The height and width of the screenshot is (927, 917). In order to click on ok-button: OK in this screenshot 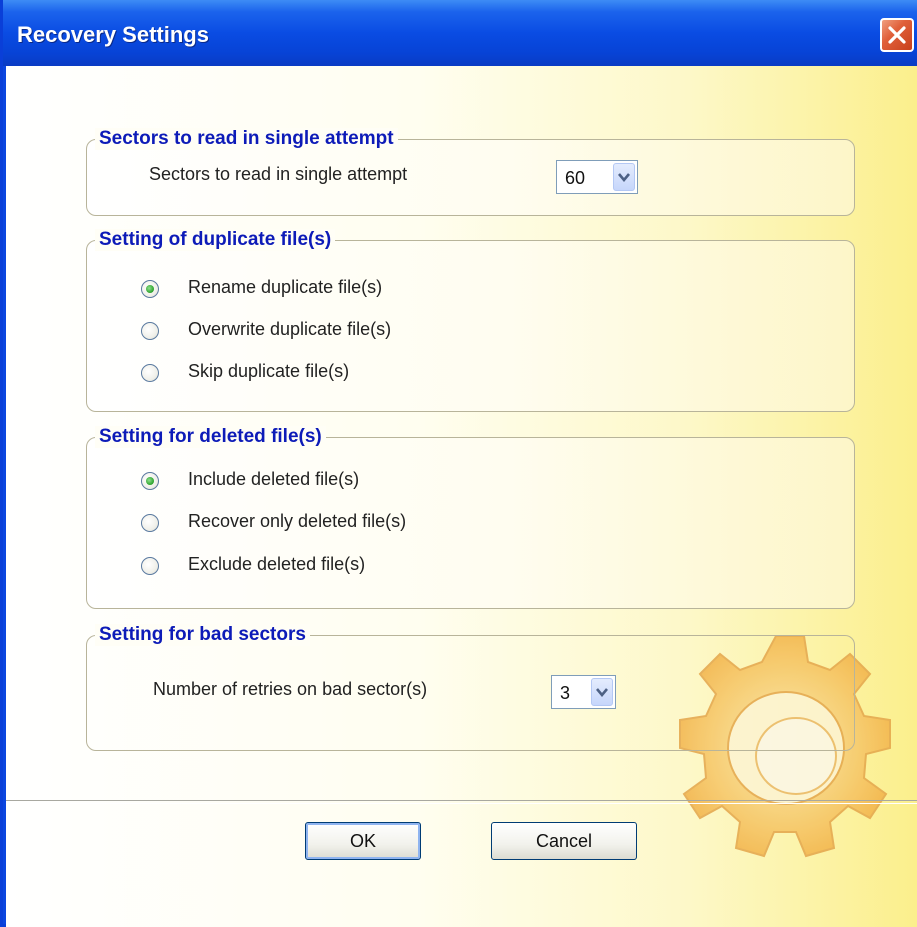, I will do `click(363, 841)`.